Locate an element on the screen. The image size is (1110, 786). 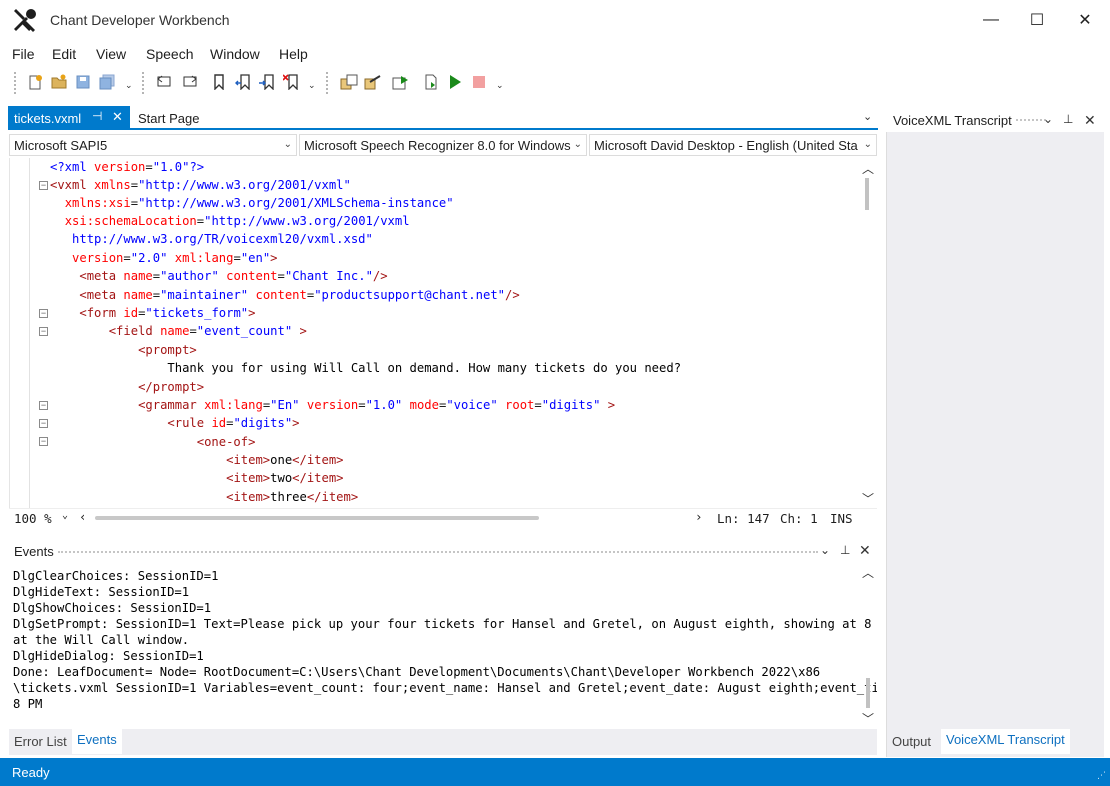
redo-icon is located at coordinates (189, 82).